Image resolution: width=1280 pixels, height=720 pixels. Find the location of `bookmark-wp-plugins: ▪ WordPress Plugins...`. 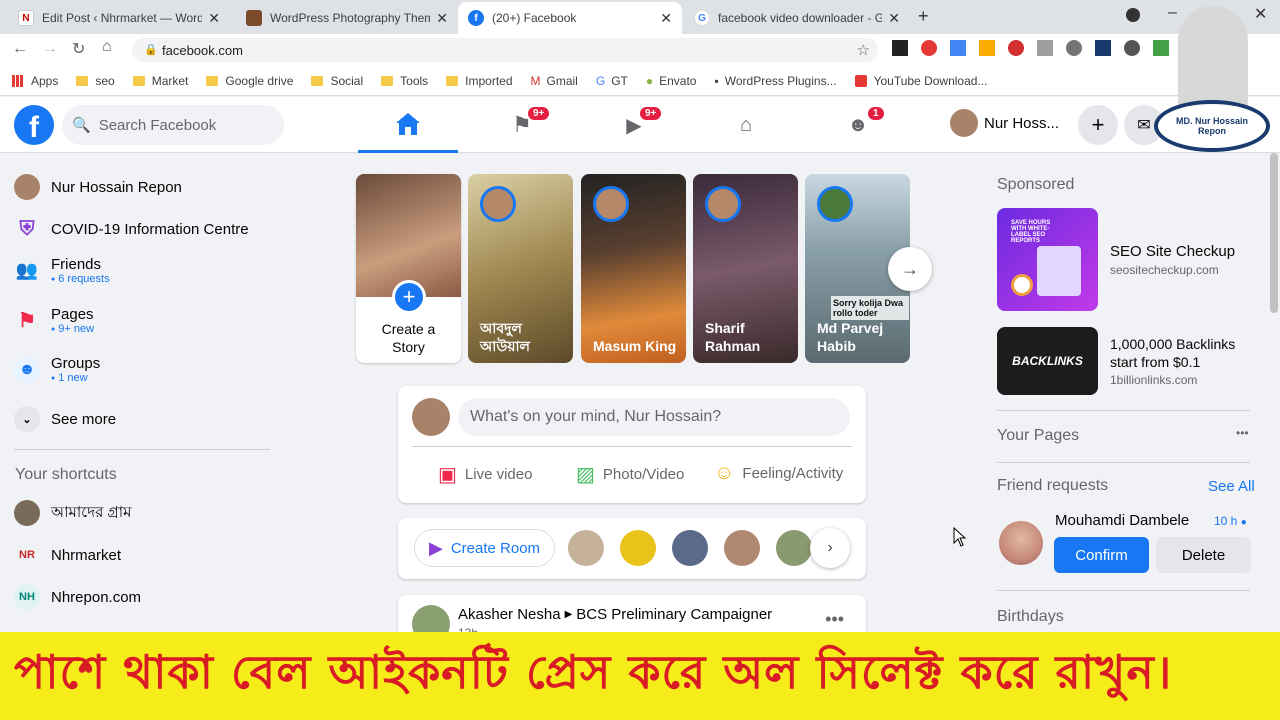

bookmark-wp-plugins: ▪ WordPress Plugins... is located at coordinates (775, 81).